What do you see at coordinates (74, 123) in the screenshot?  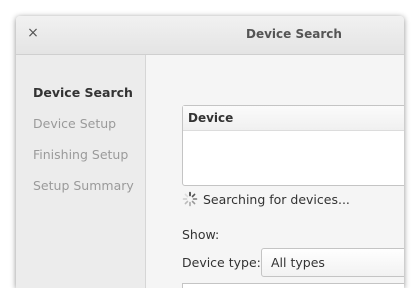 I see `sidebar-item-device-setup: Device Setup` at bounding box center [74, 123].